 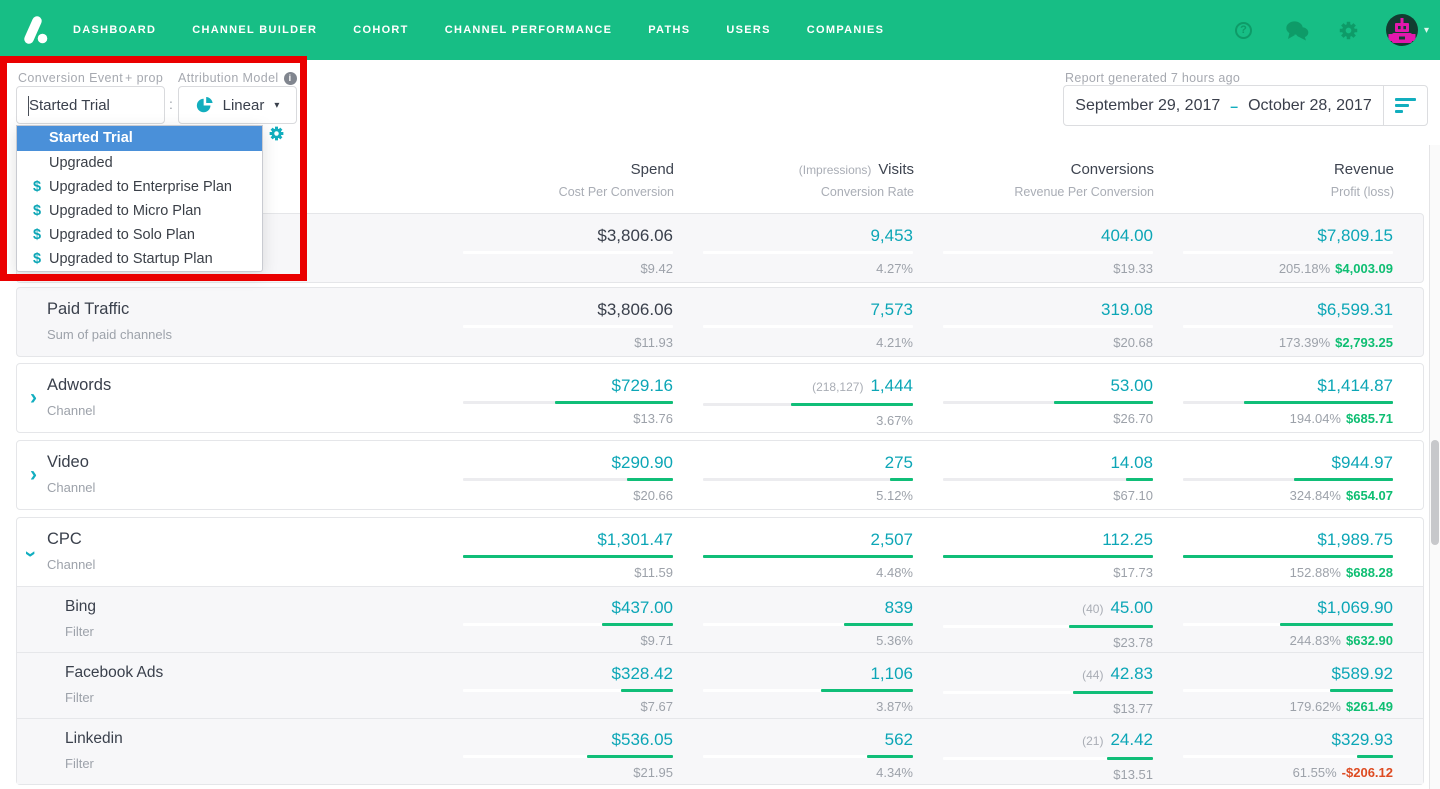 I want to click on conversions-value: 45.00, so click(x=1131, y=607).